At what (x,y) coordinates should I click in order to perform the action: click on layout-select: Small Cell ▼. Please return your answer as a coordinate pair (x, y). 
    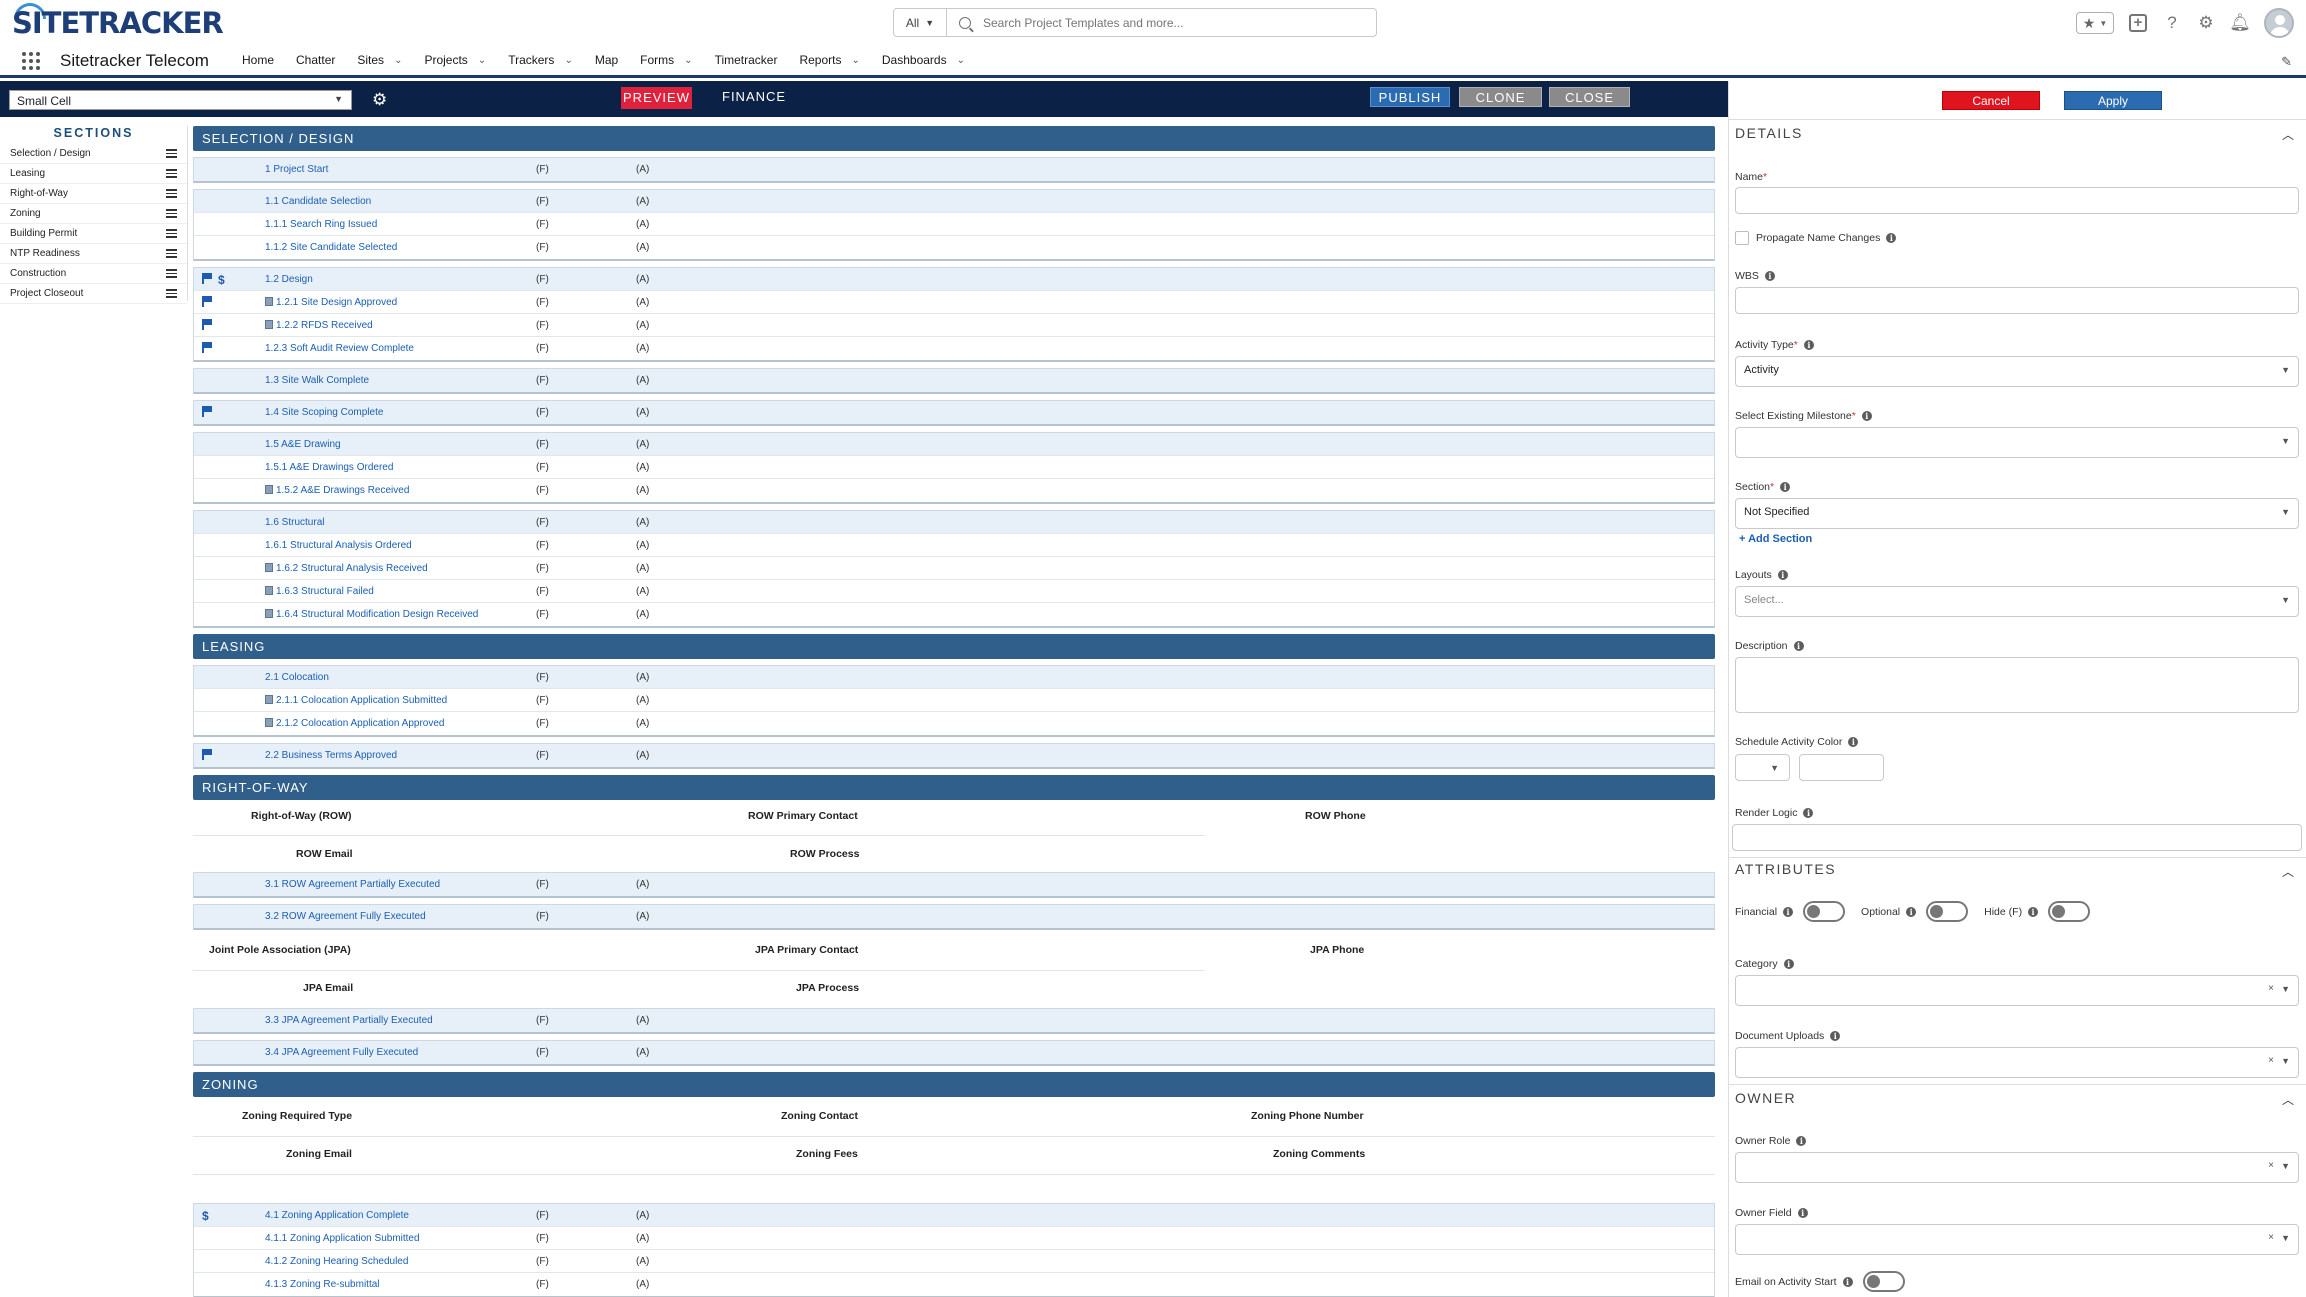
    Looking at the image, I should click on (180, 100).